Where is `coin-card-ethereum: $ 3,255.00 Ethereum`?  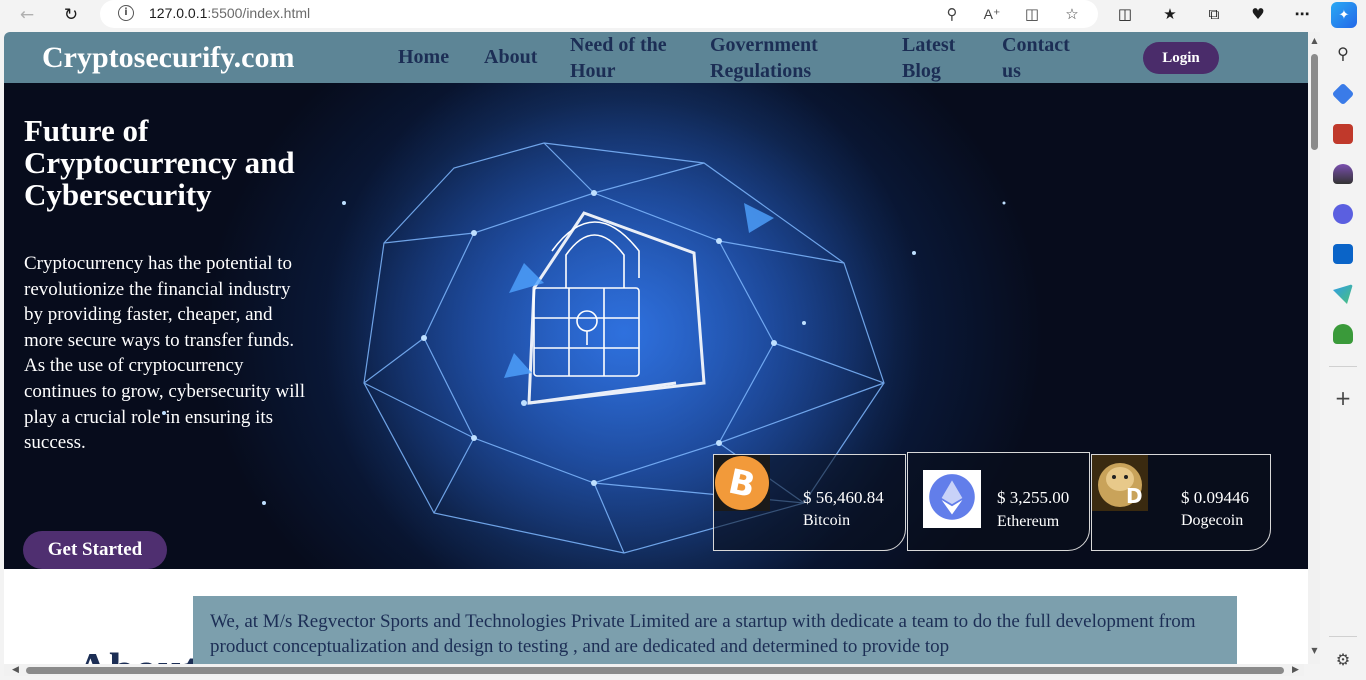 coin-card-ethereum: $ 3,255.00 Ethereum is located at coordinates (998, 501).